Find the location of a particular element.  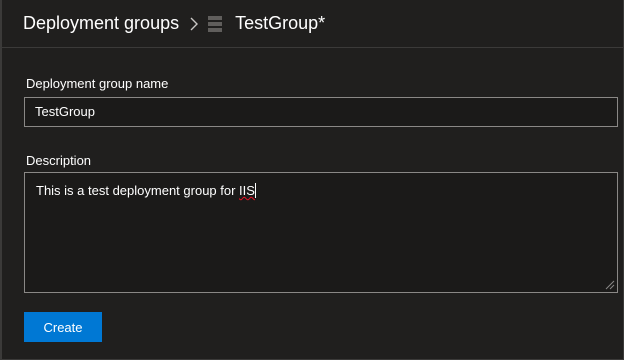

chevron-right-icon is located at coordinates (194, 23).